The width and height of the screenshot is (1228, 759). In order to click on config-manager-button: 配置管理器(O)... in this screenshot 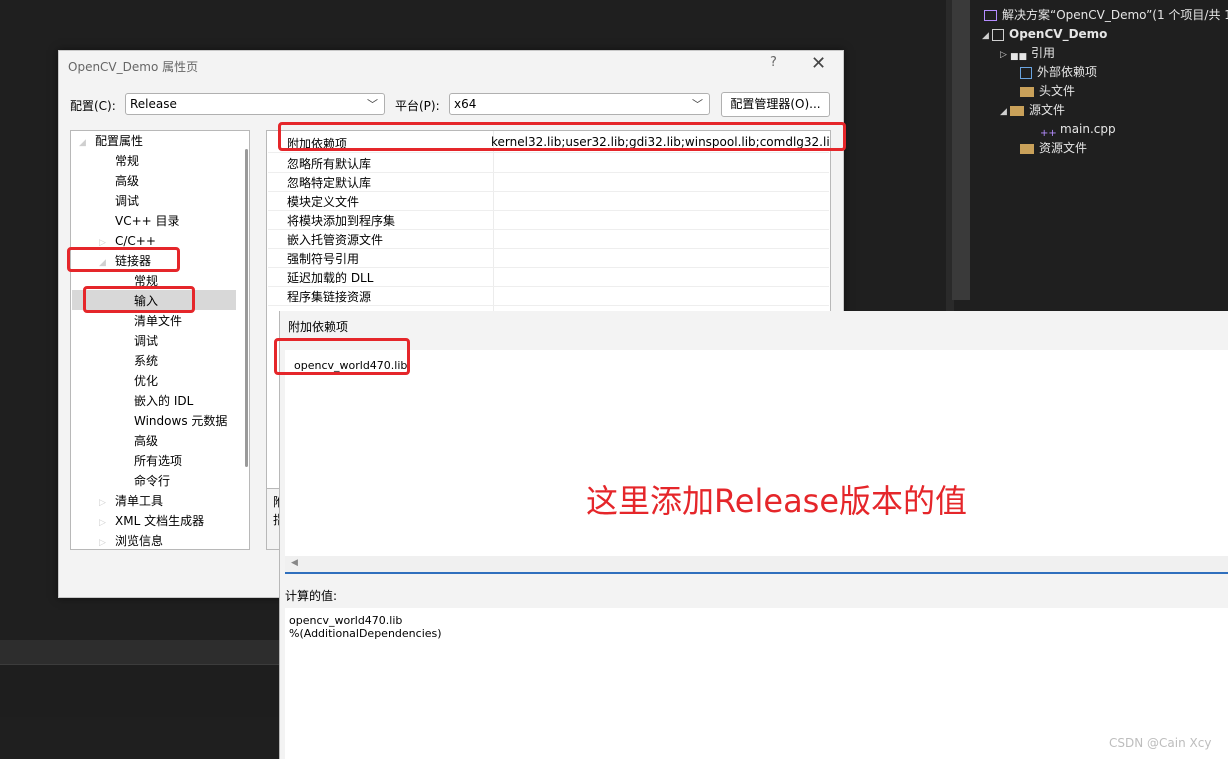, I will do `click(775, 104)`.